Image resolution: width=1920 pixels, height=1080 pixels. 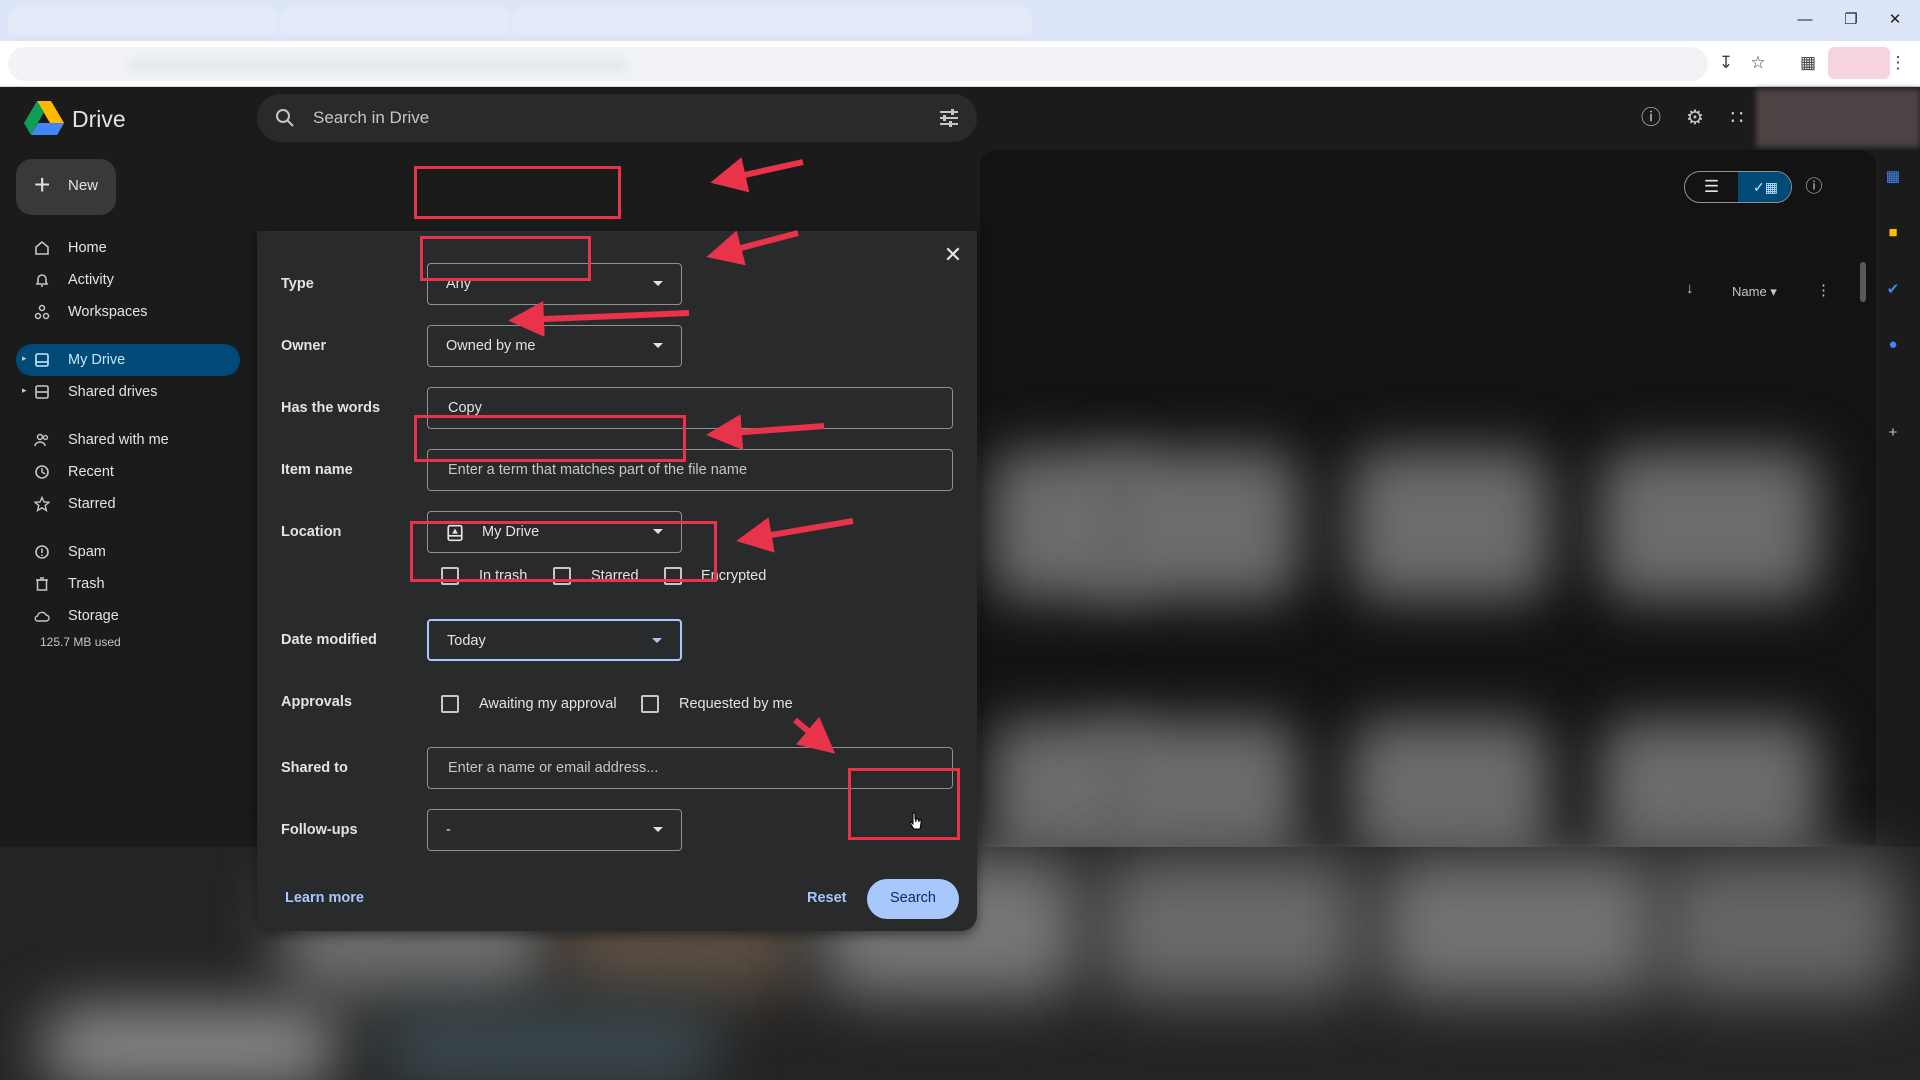 I want to click on sidebar-item-label: Spam, so click(x=87, y=552).